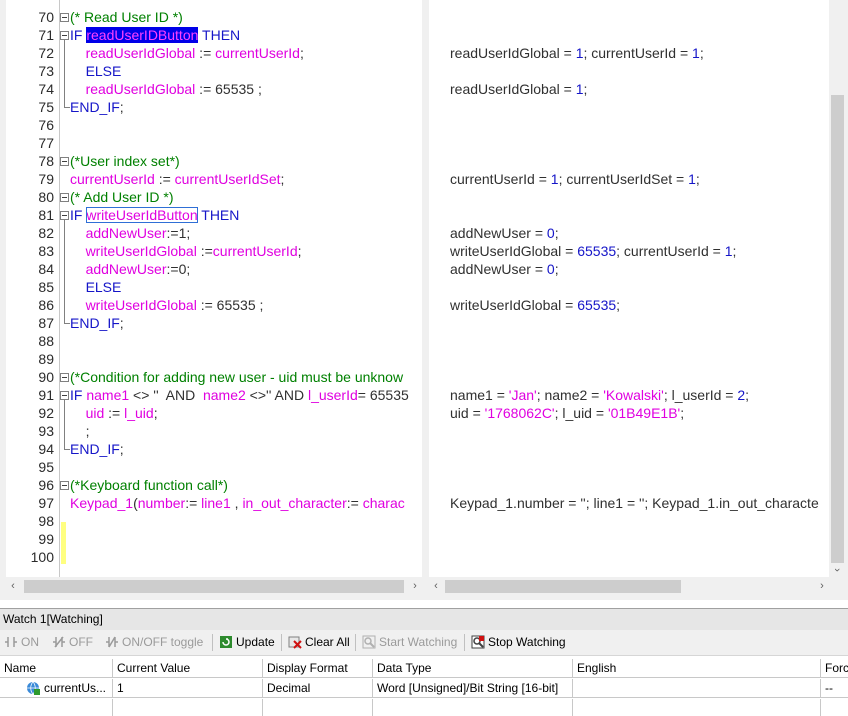 The image size is (848, 716). What do you see at coordinates (154, 642) in the screenshot?
I see `on-off-toggle-button: ON/OFF toggle` at bounding box center [154, 642].